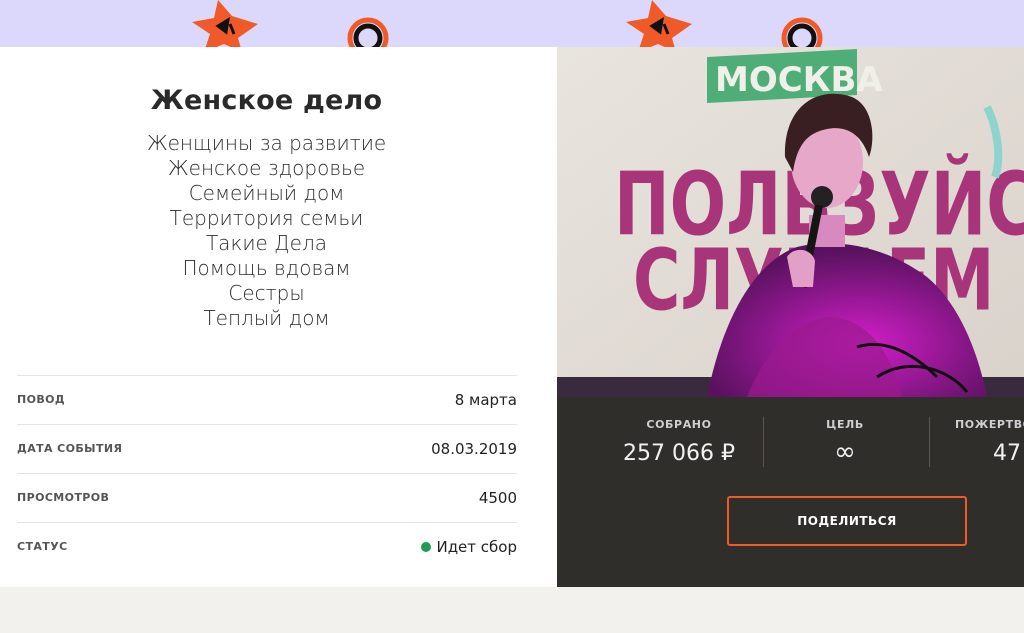 This screenshot has height=633, width=1024. Describe the element at coordinates (474, 449) in the screenshot. I see `detail-value: 08.03.2019` at that location.